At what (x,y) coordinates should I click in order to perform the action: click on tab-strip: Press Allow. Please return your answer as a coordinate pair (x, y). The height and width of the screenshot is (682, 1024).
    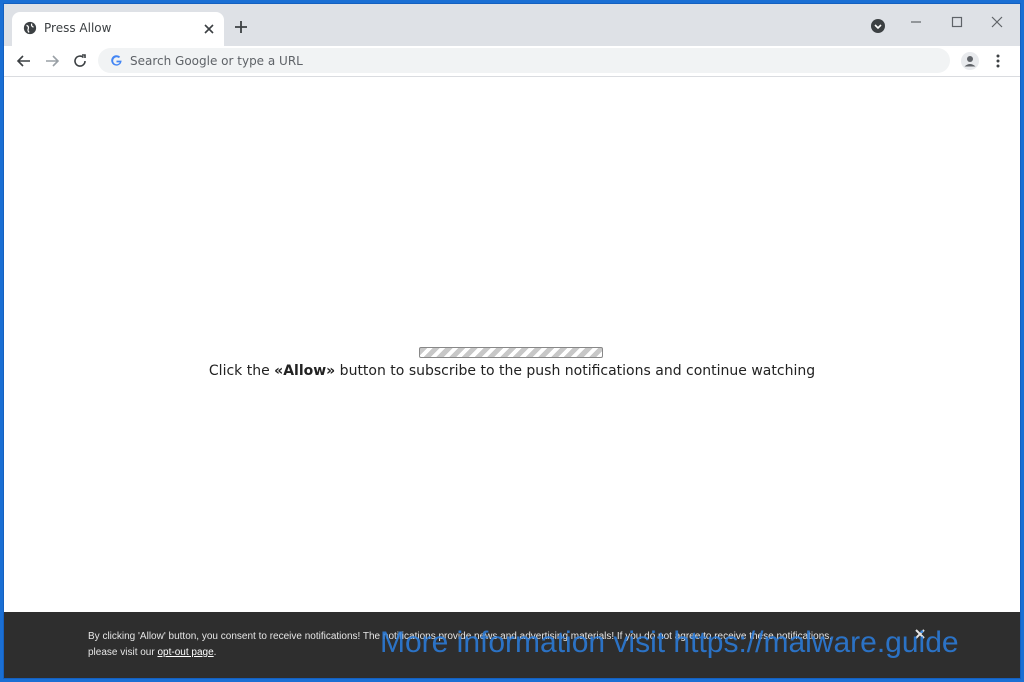
    Looking at the image, I should click on (512, 25).